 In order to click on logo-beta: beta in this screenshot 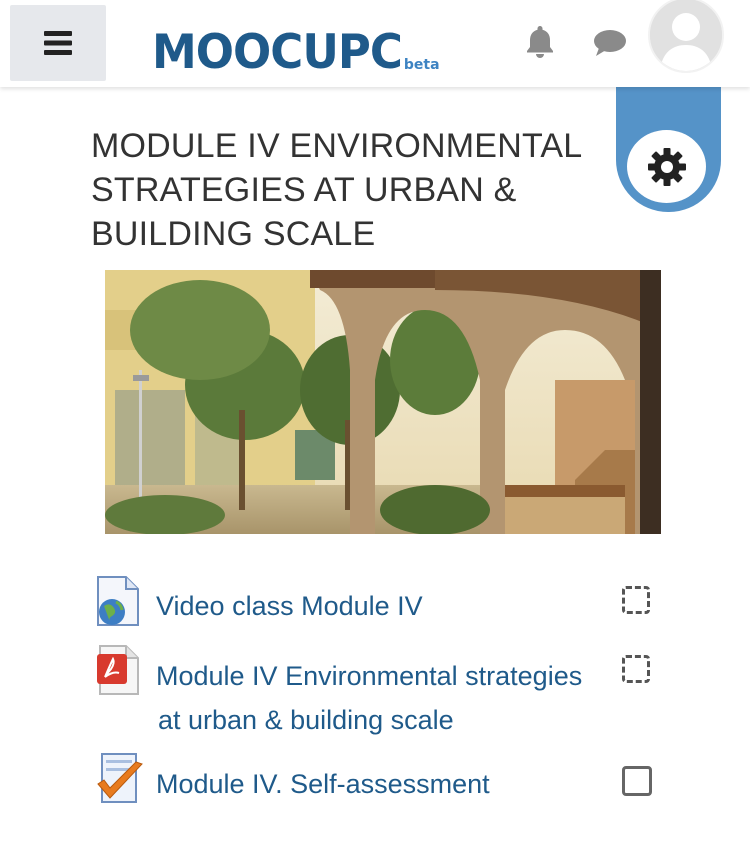, I will do `click(421, 65)`.